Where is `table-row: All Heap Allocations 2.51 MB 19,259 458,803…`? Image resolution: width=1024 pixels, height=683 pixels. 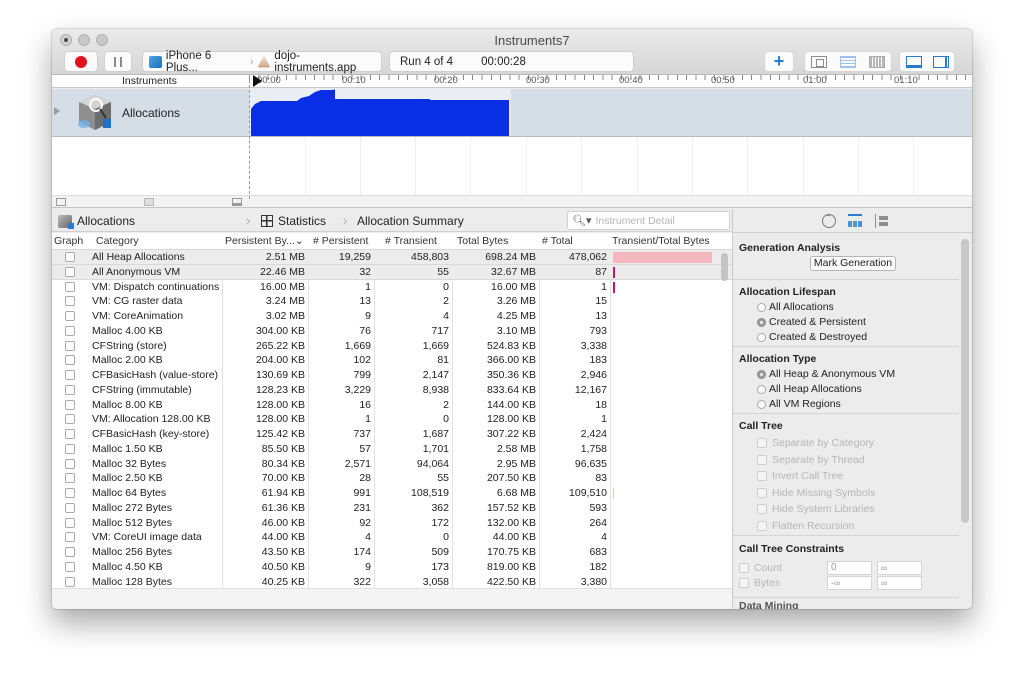
table-row: All Heap Allocations 2.51 MB 19,259 458,803… is located at coordinates (392, 257).